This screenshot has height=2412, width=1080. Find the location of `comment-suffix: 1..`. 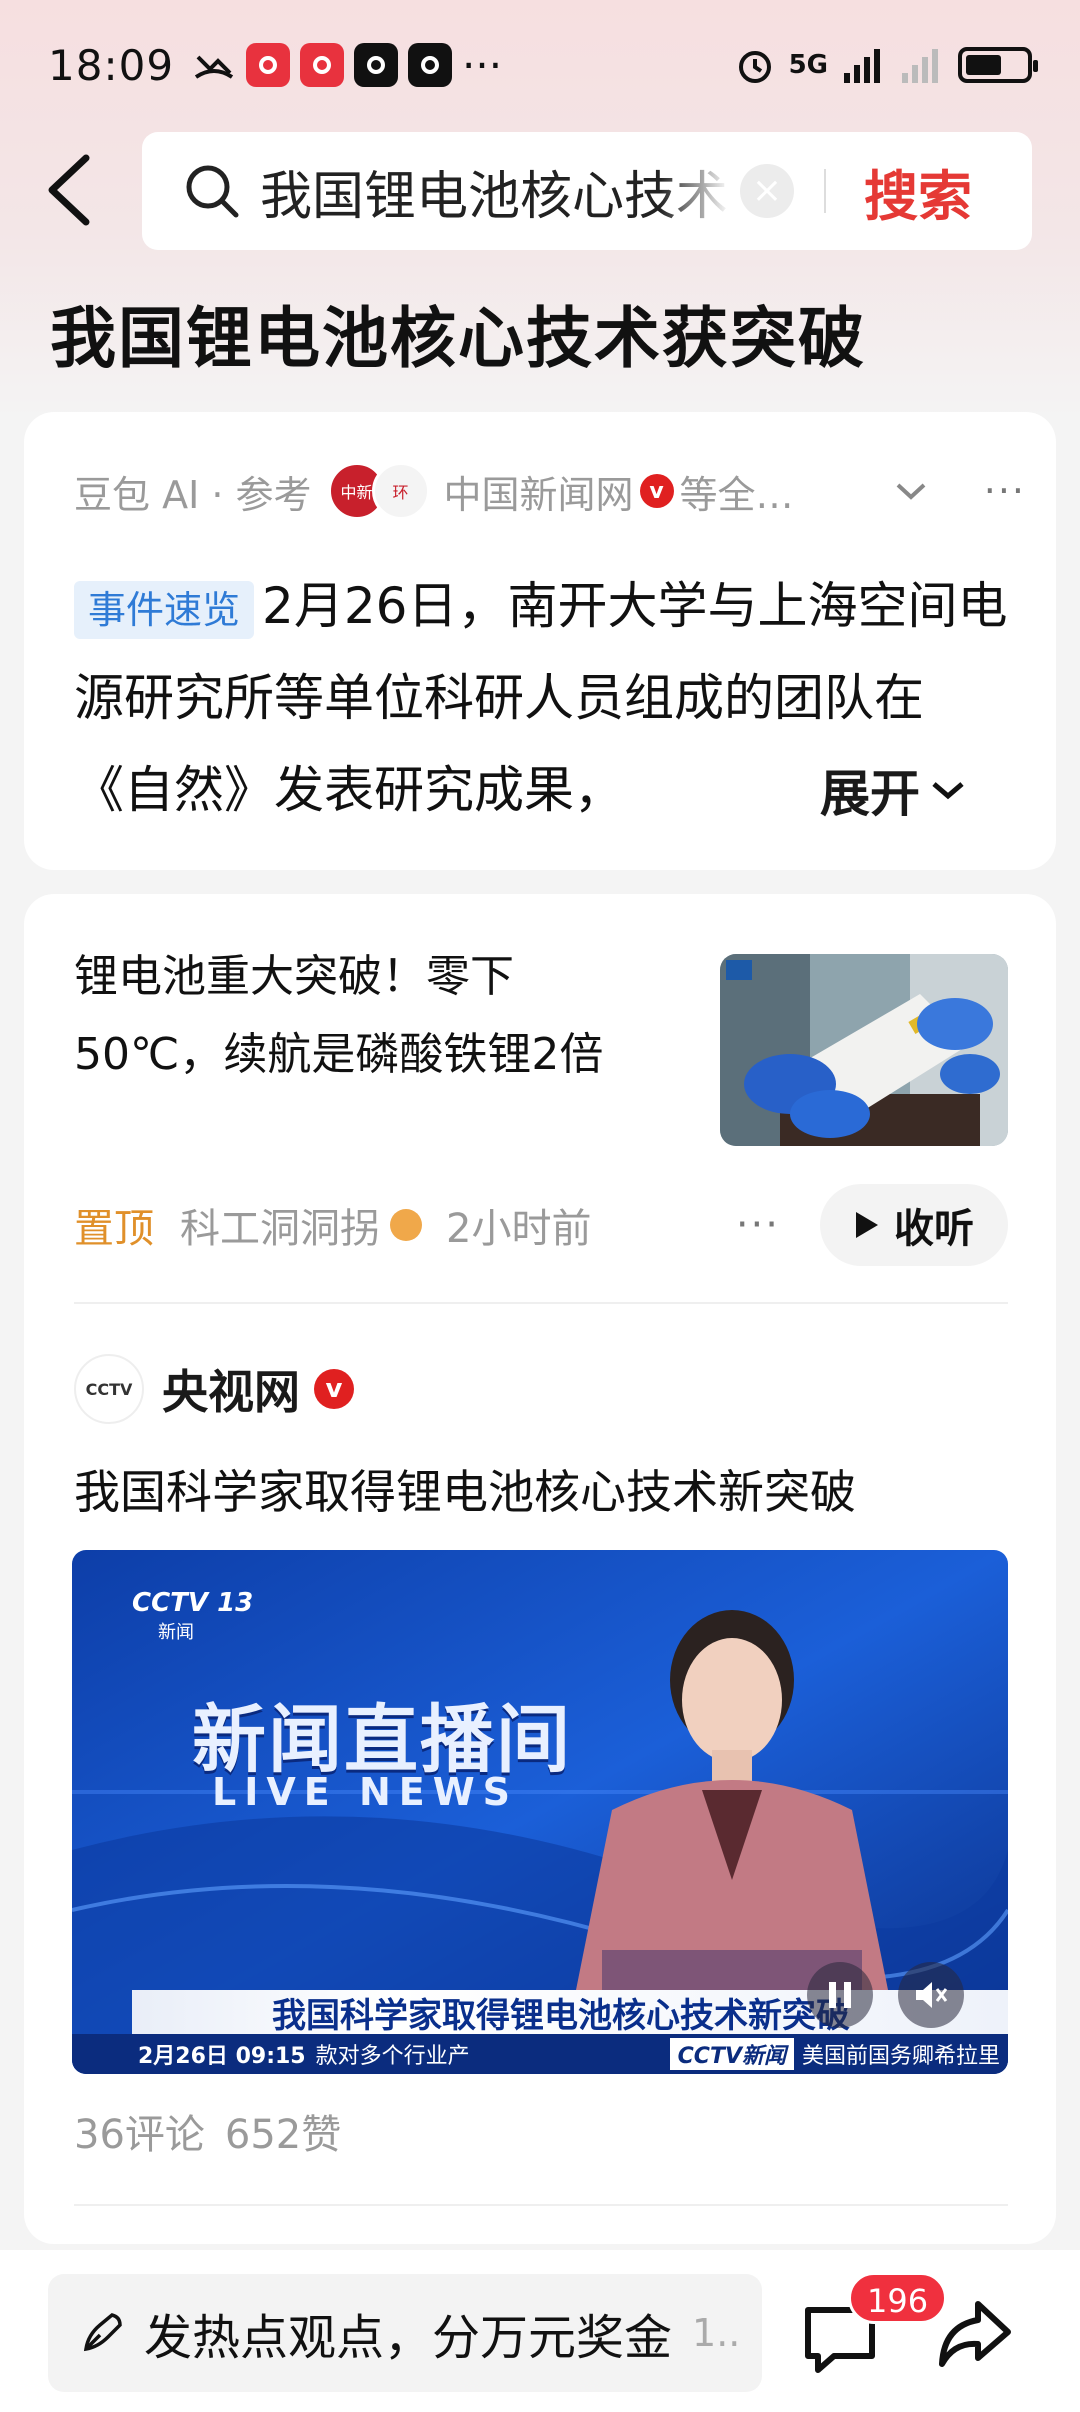

comment-suffix: 1.. is located at coordinates (716, 2333).